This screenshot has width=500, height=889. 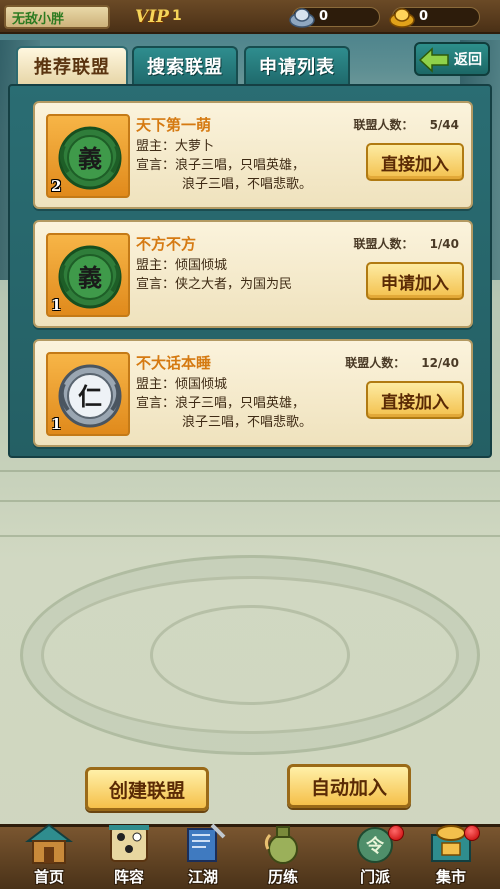 I want to click on member-count: 联盟人数： 1/40, so click(x=406, y=243).